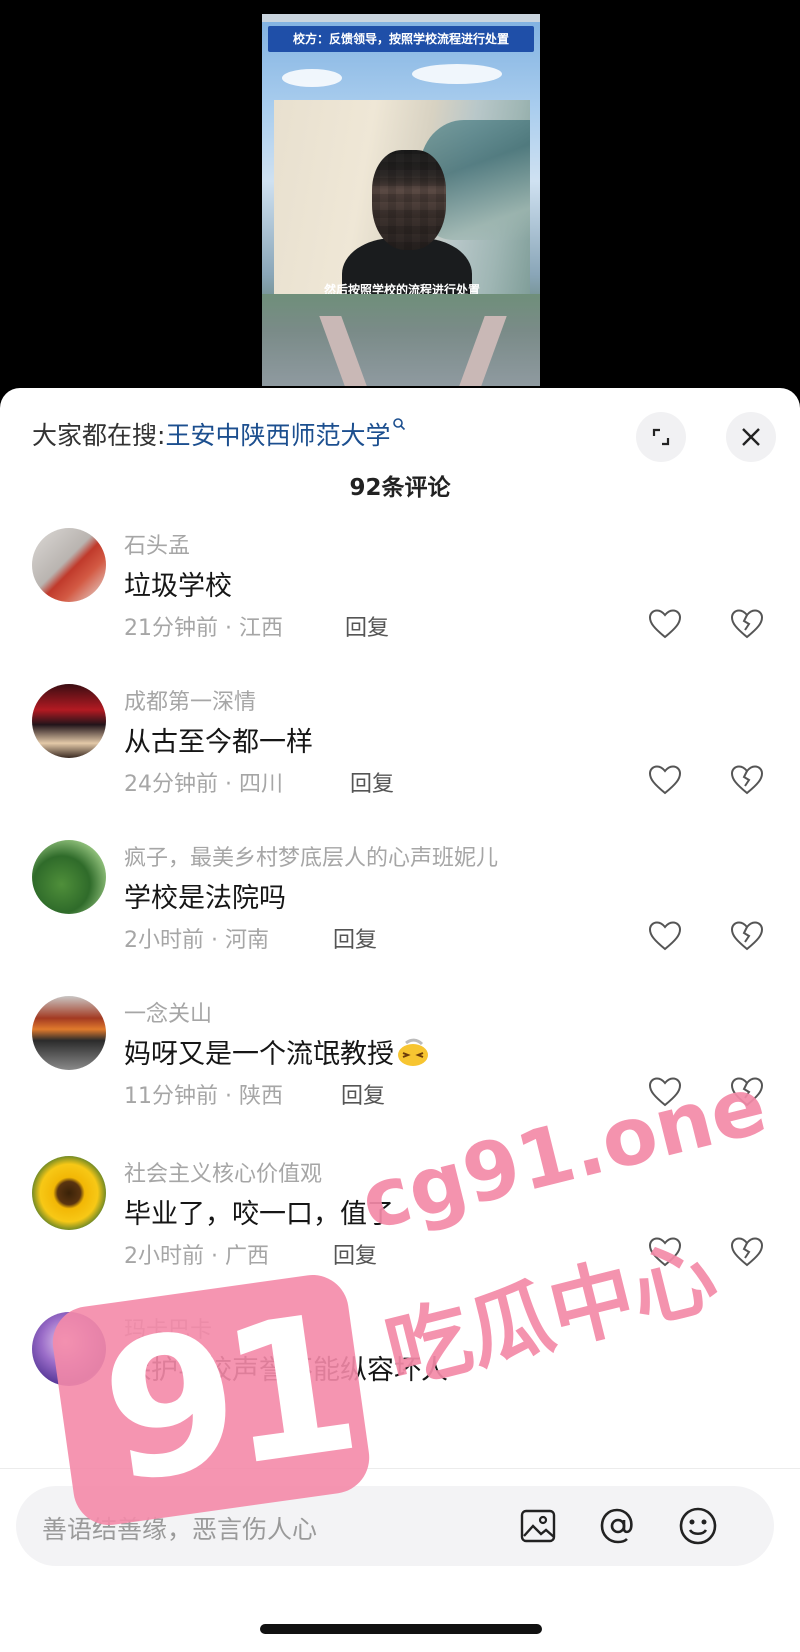 The height and width of the screenshot is (1652, 800). I want to click on input-divider, so click(400, 1468).